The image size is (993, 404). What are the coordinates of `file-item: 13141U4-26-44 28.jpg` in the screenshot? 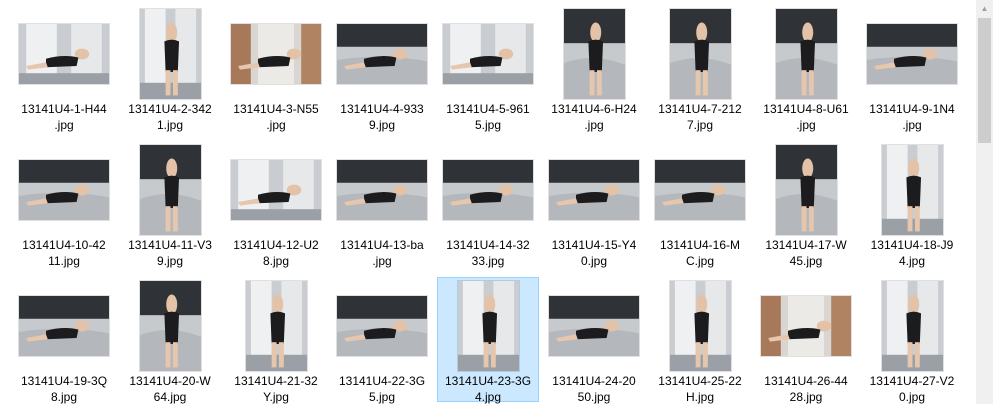 It's located at (806, 340).